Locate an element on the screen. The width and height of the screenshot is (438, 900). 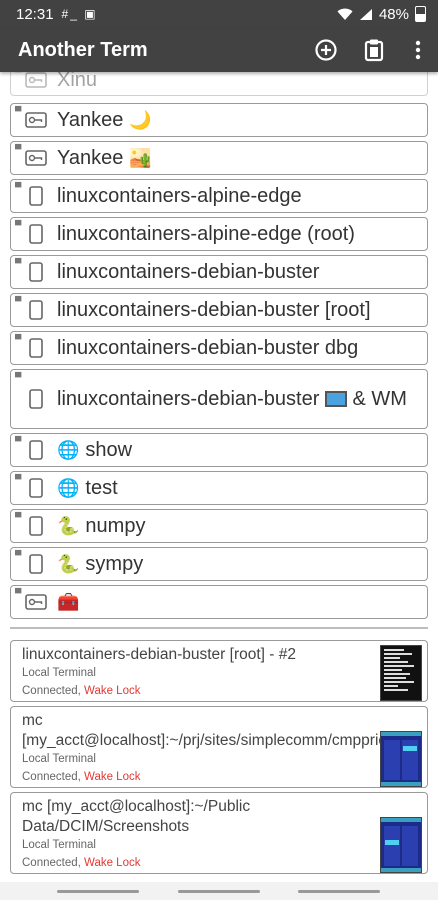
list-item: ▀ 🧰 is located at coordinates (219, 602).